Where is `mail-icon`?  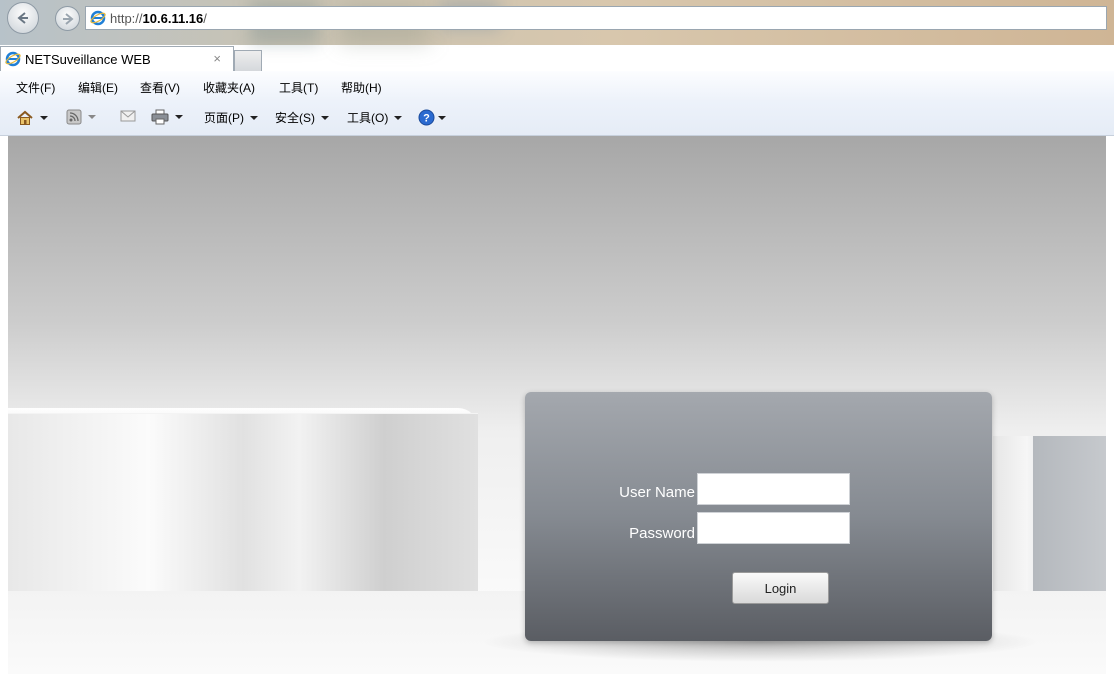 mail-icon is located at coordinates (128, 116).